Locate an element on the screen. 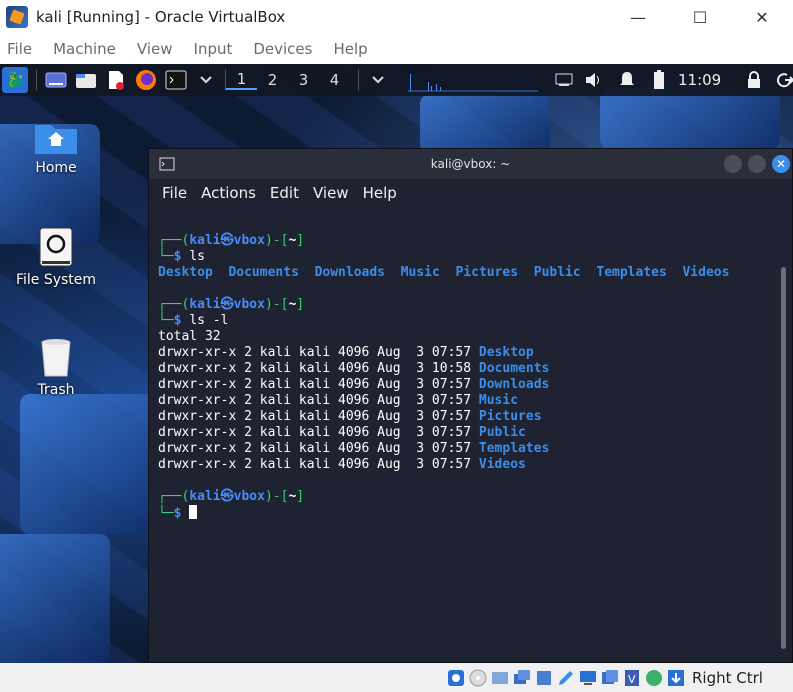 The width and height of the screenshot is (793, 692). network-adapter-icon is located at coordinates (522, 678).